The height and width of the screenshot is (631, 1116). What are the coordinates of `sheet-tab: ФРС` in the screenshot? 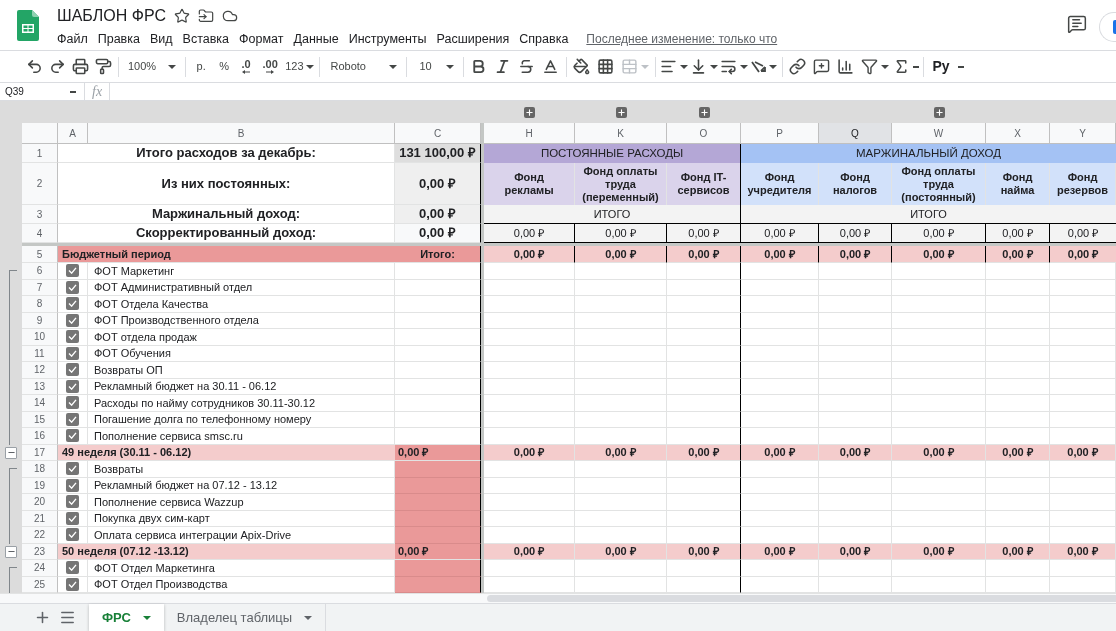 It's located at (126, 617).